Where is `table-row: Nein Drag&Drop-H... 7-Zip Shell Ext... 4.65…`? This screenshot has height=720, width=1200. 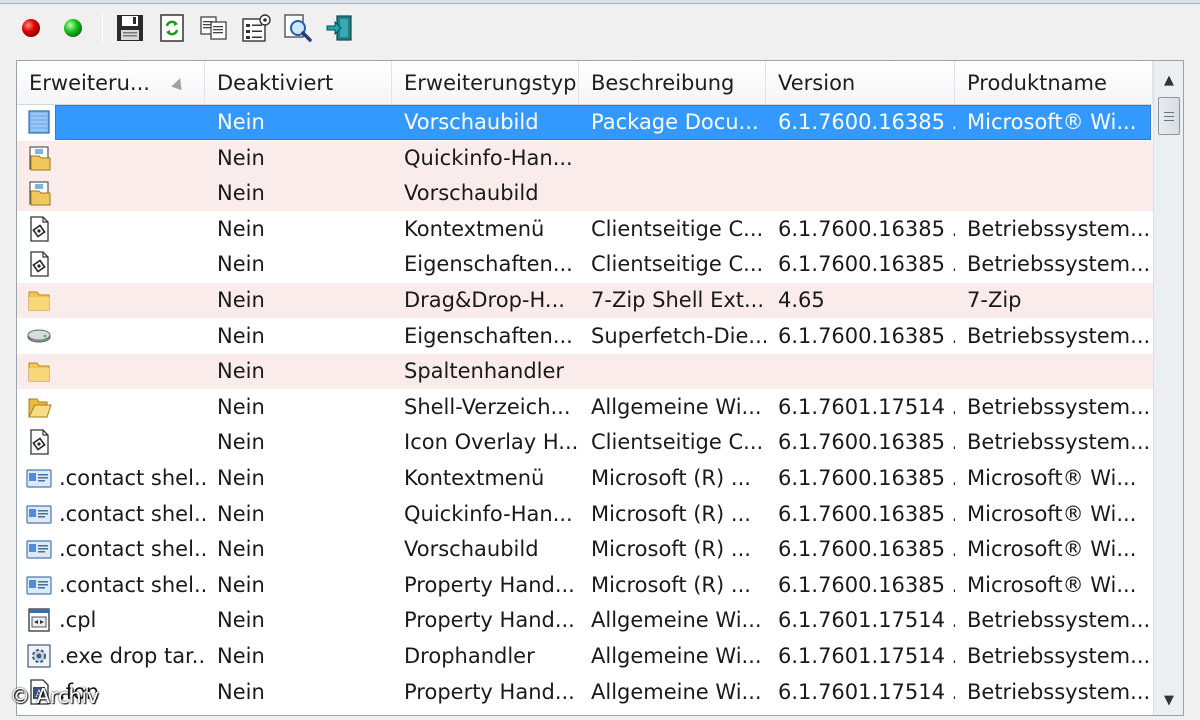 table-row: Nein Drag&Drop-H... 7-Zip Shell Ext... 4.65… is located at coordinates (585, 300).